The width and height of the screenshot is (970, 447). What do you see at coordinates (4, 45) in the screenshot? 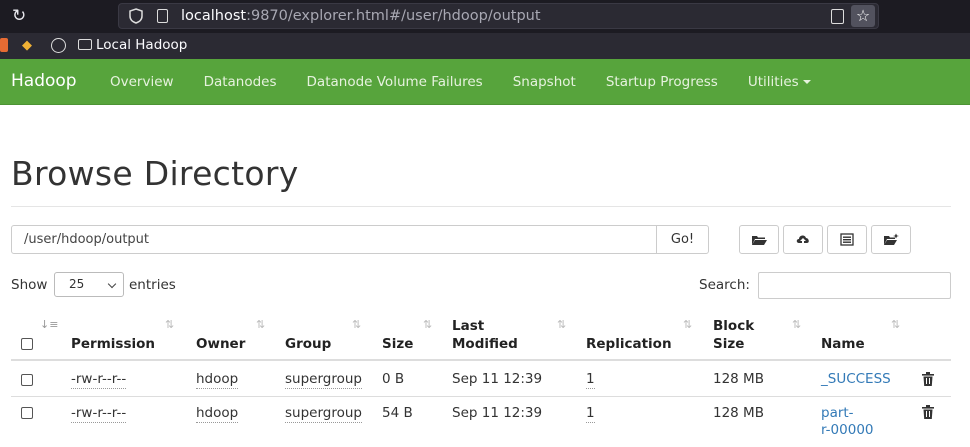
I see `bookmark-icon` at bounding box center [4, 45].